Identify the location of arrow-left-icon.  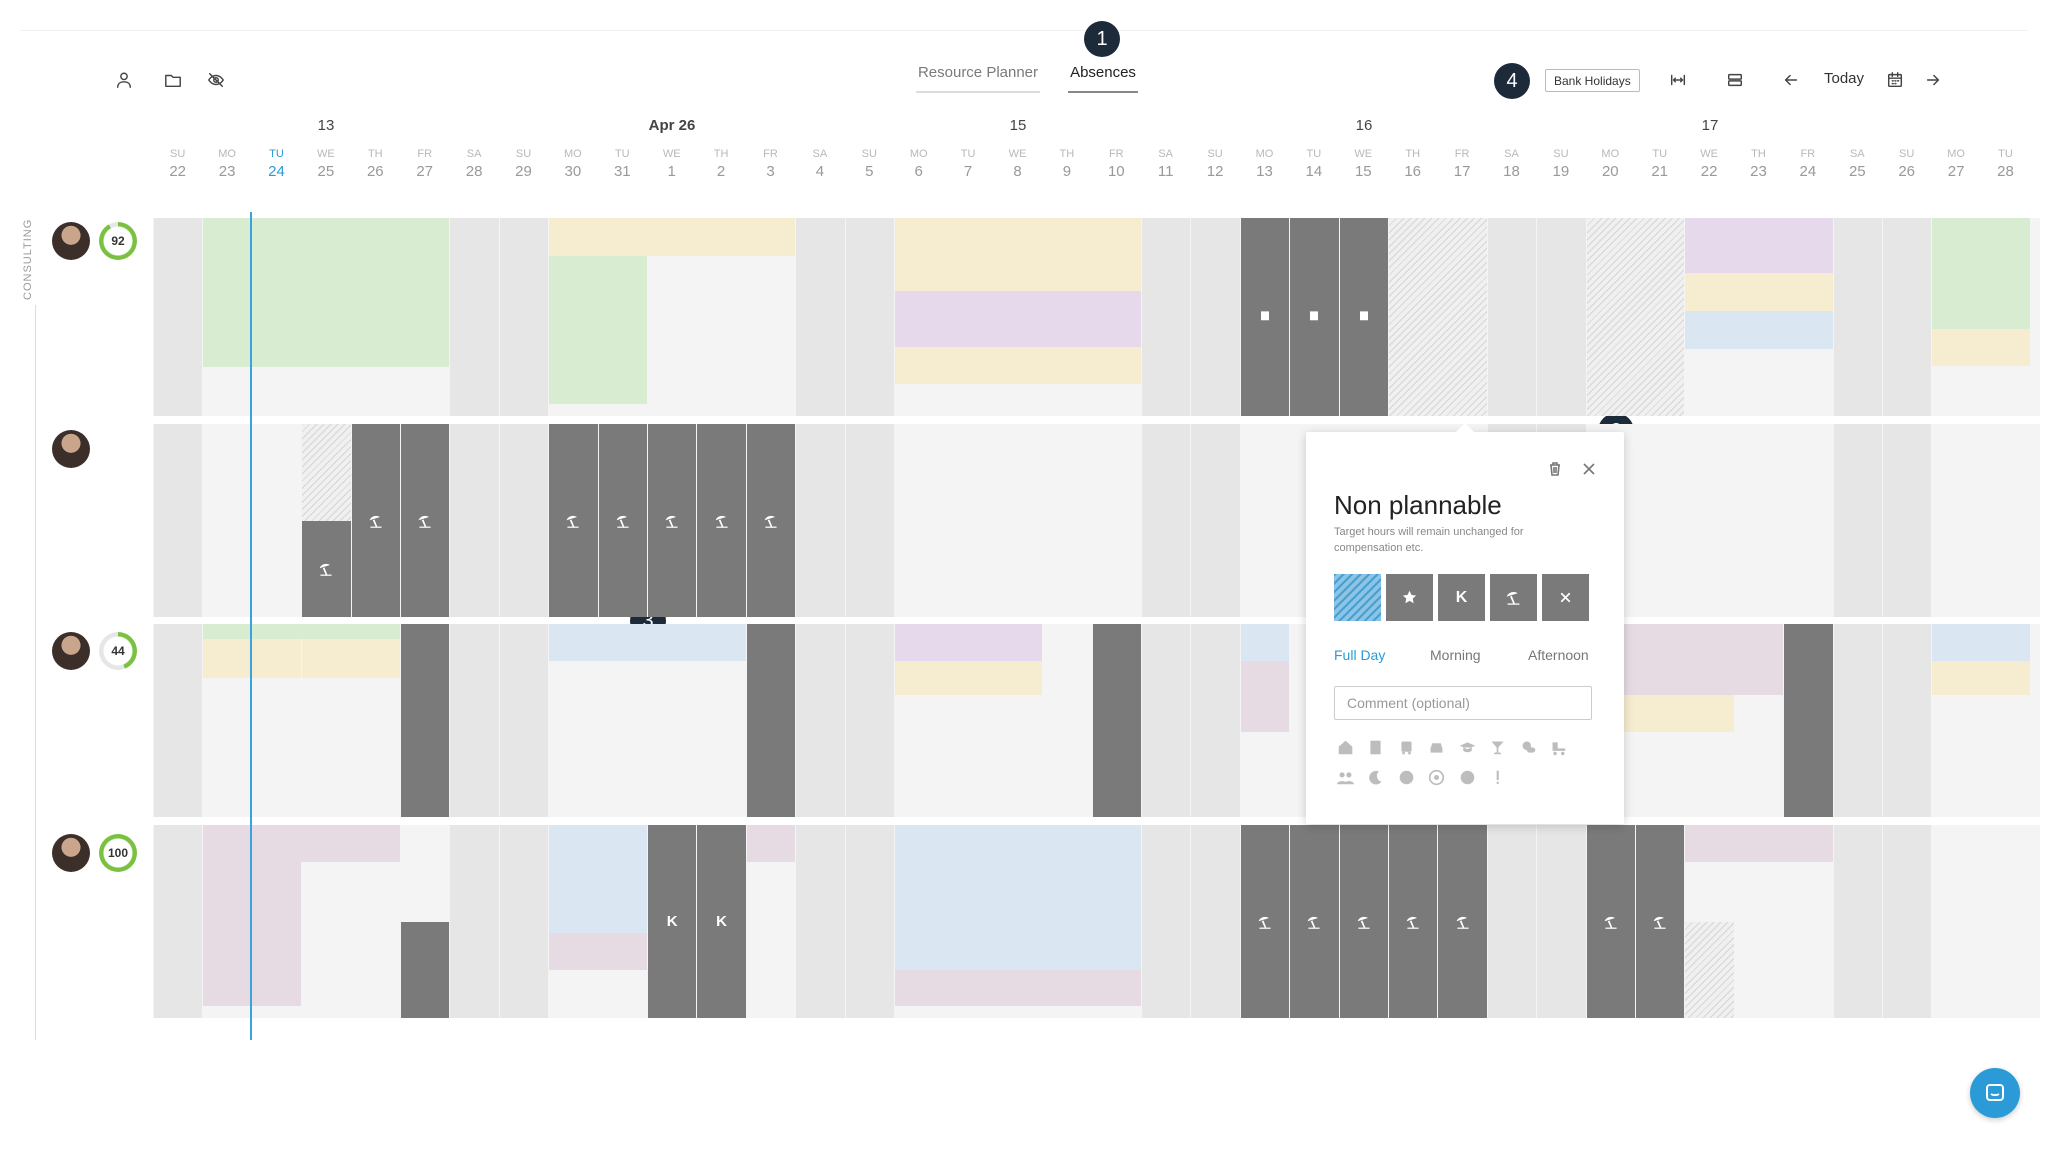
(1791, 80).